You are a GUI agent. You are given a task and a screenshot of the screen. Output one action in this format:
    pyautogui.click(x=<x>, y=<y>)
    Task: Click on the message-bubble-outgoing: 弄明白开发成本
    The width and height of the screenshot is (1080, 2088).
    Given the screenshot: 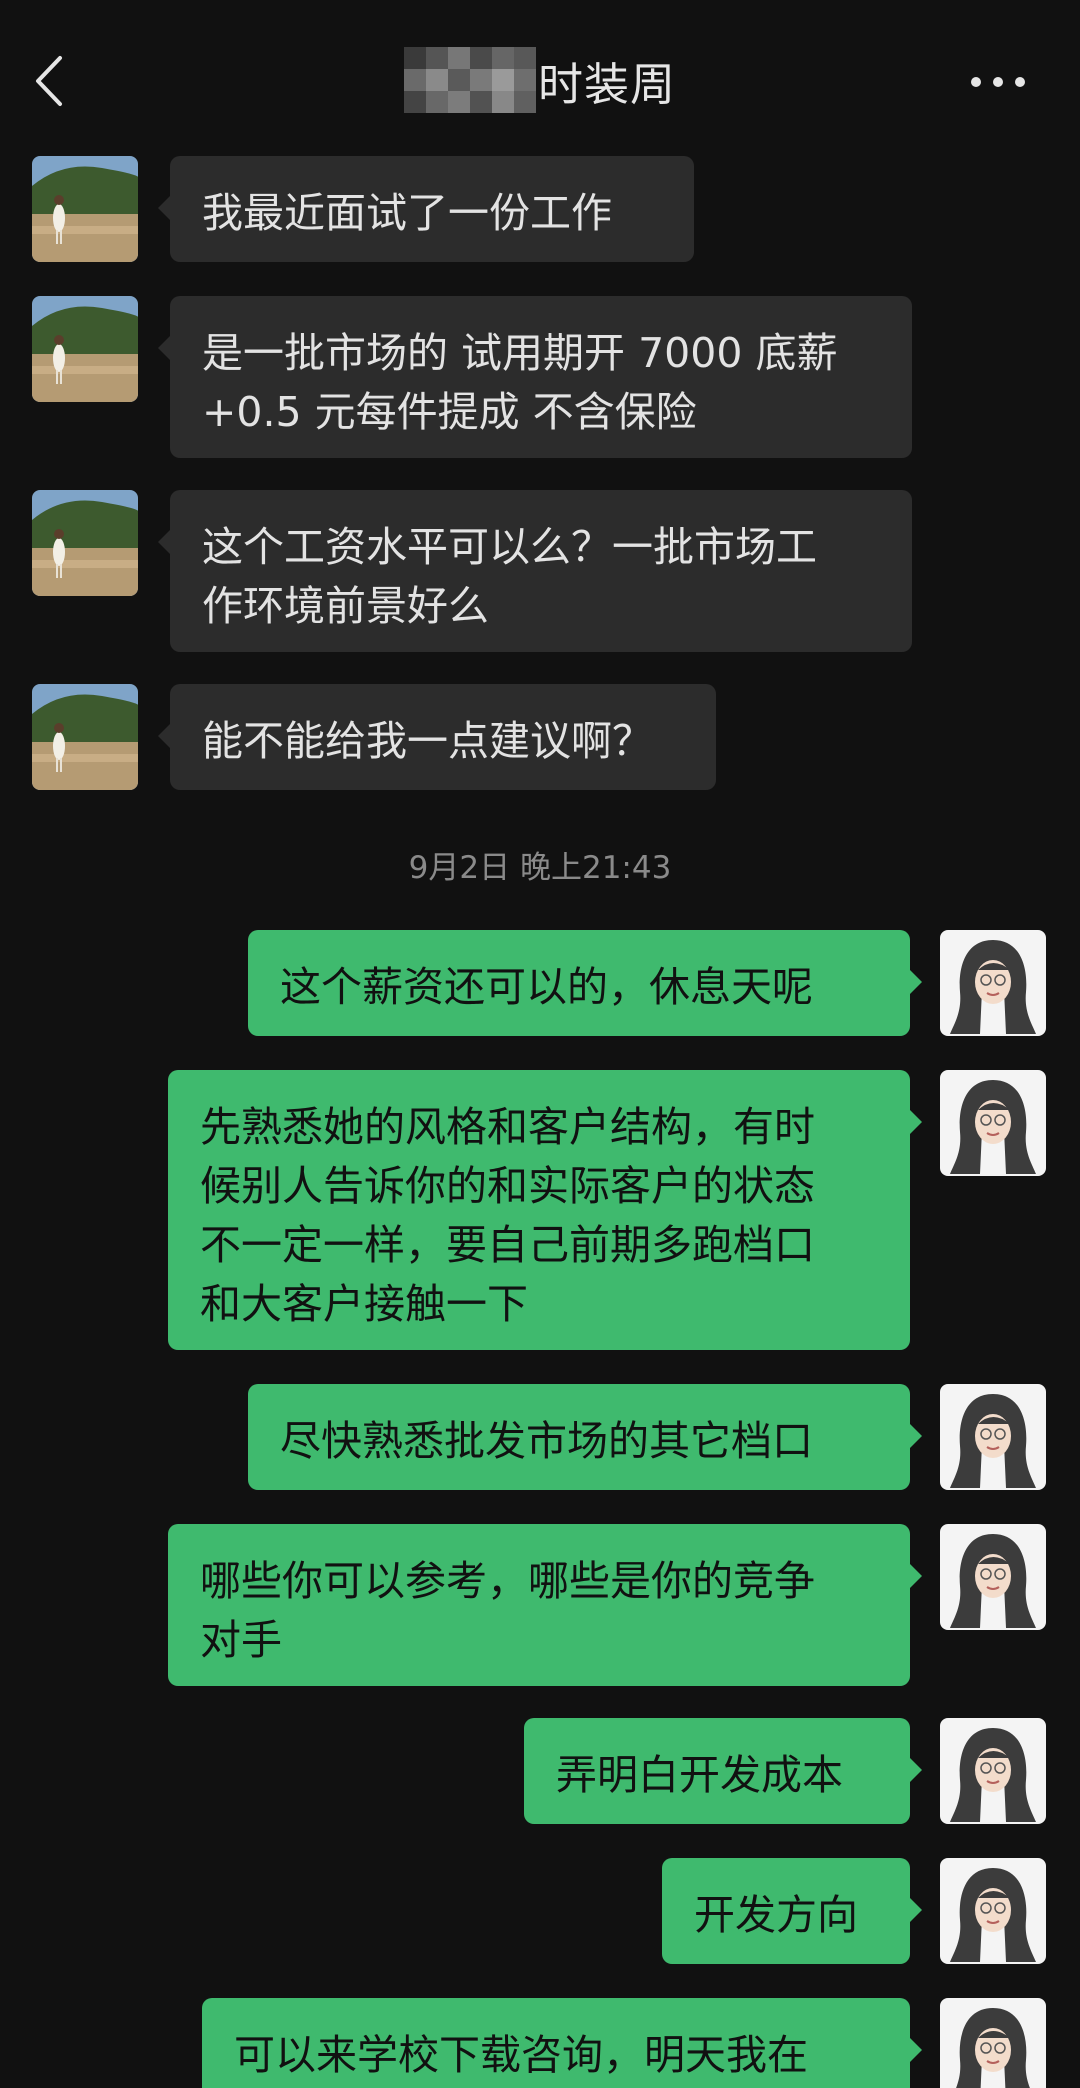 What is the action you would take?
    pyautogui.click(x=723, y=1771)
    